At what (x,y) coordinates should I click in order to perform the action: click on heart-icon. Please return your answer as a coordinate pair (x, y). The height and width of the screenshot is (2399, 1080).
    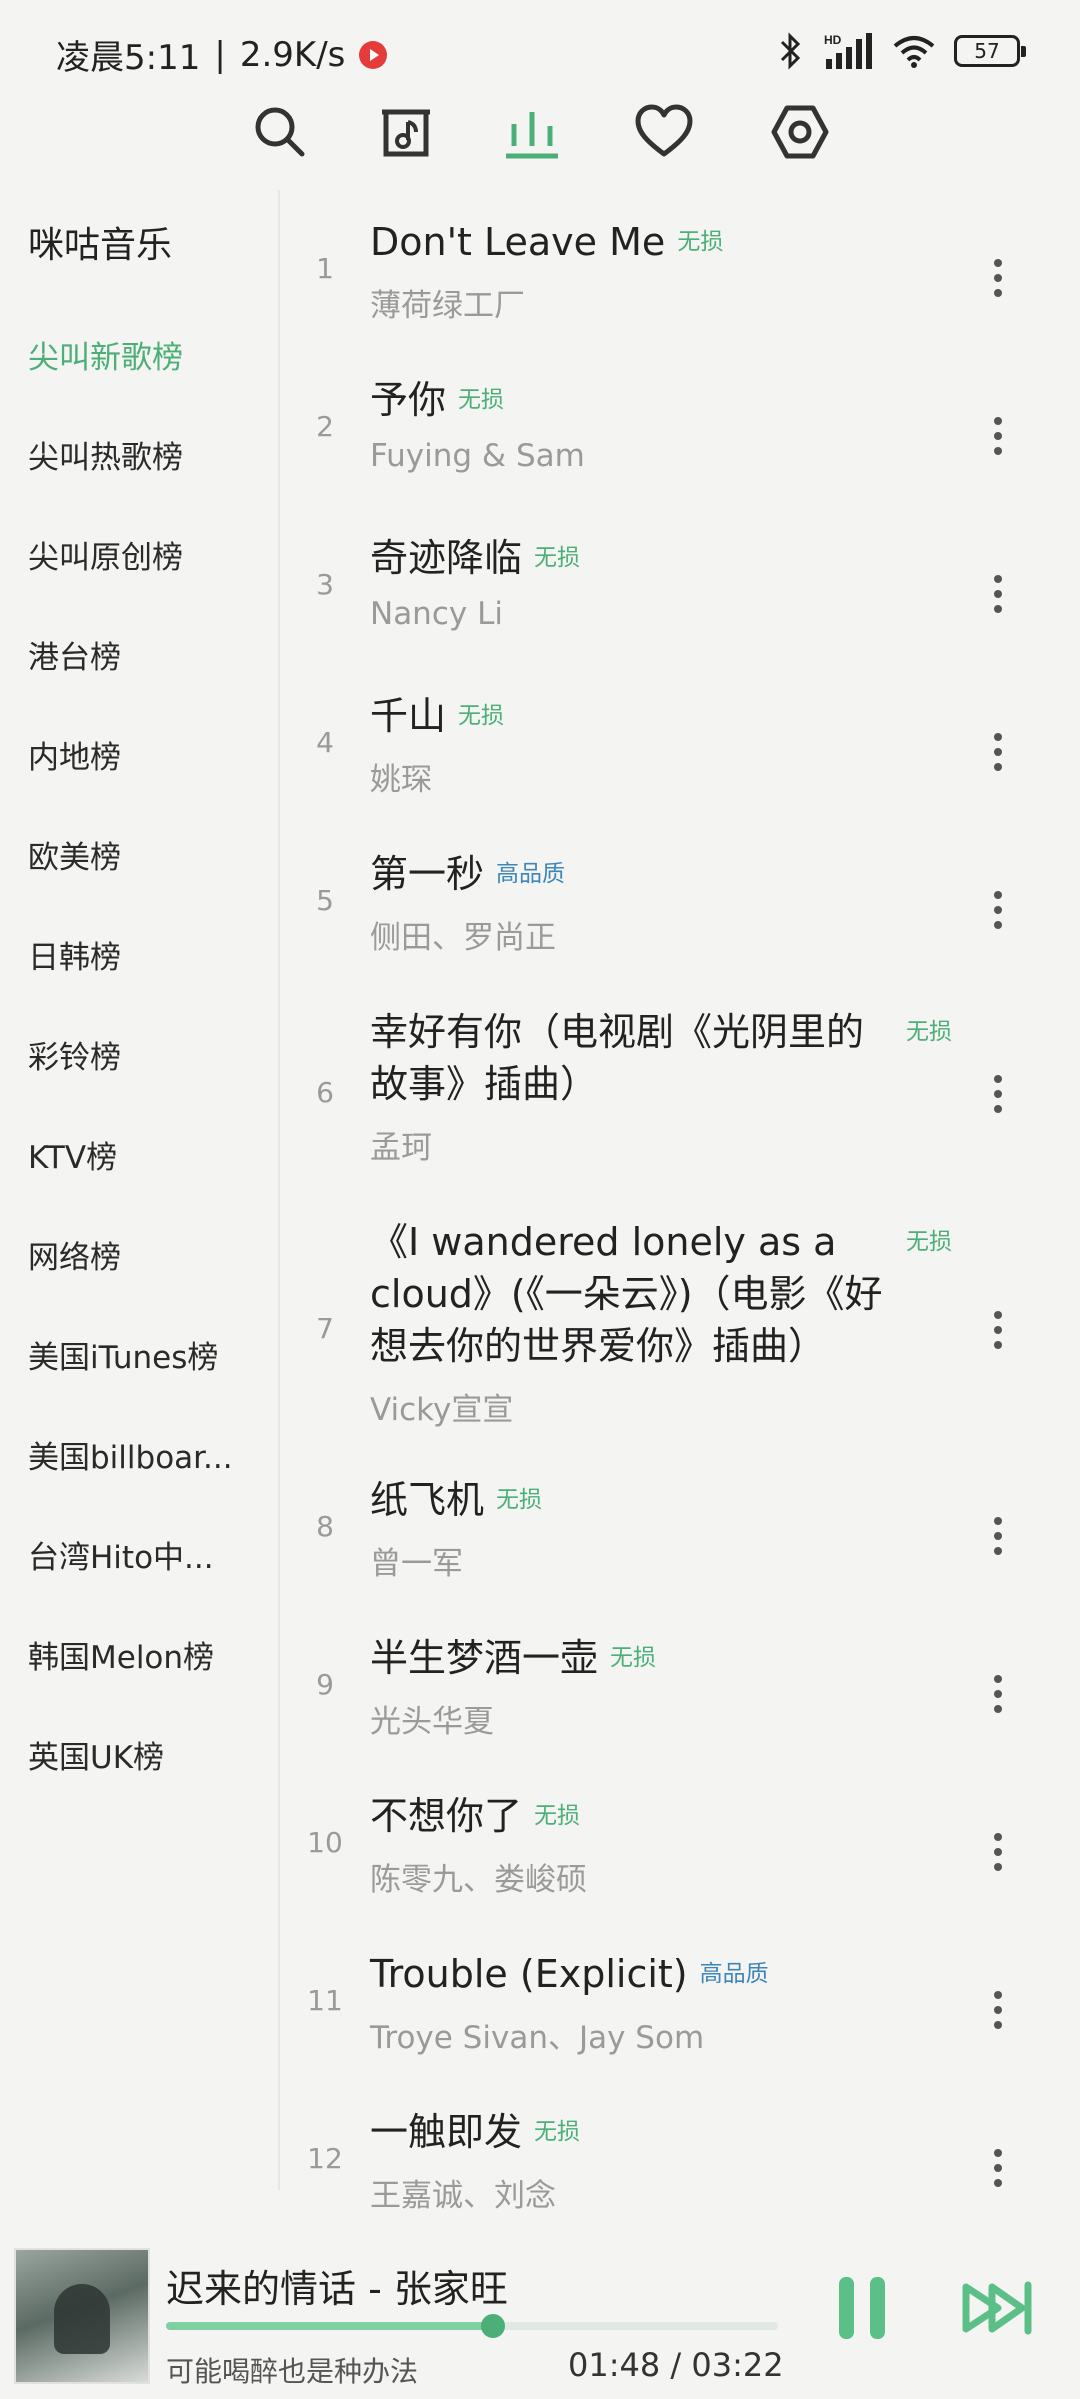
    Looking at the image, I should click on (664, 130).